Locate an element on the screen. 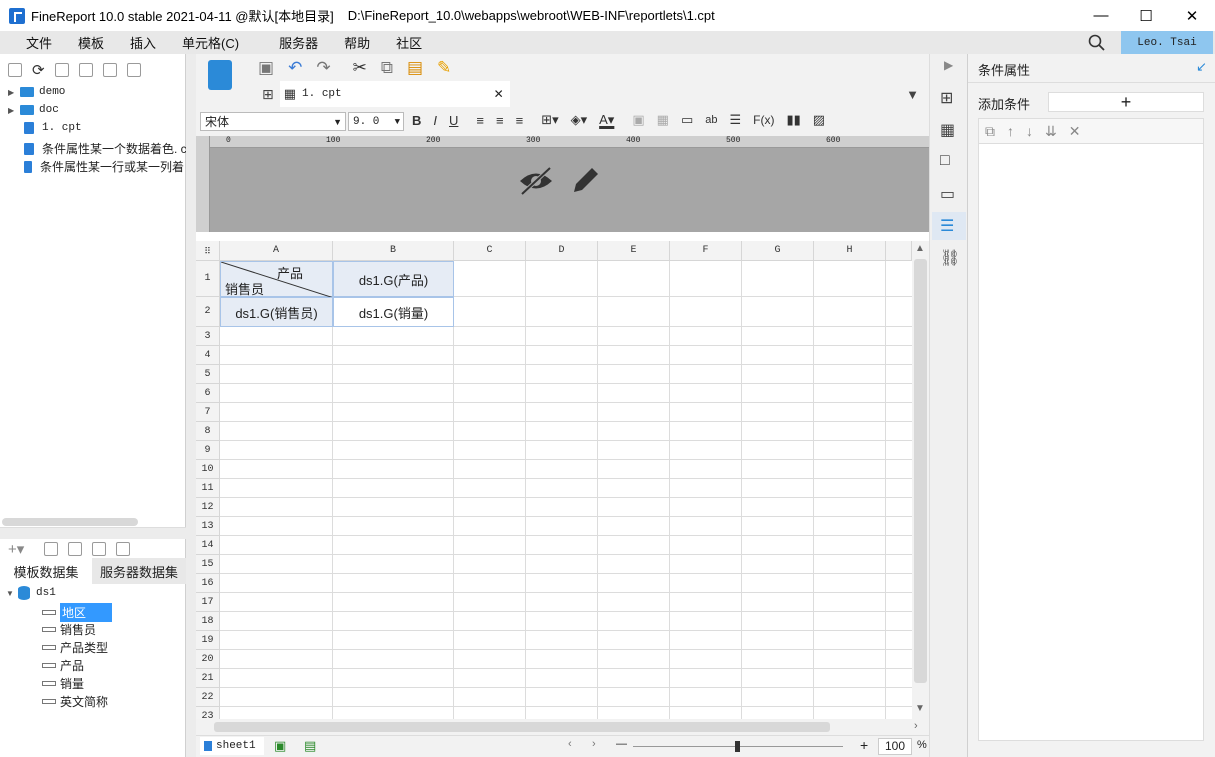 This screenshot has height=757, width=1215. underline-icon: U is located at coordinates (453, 120).